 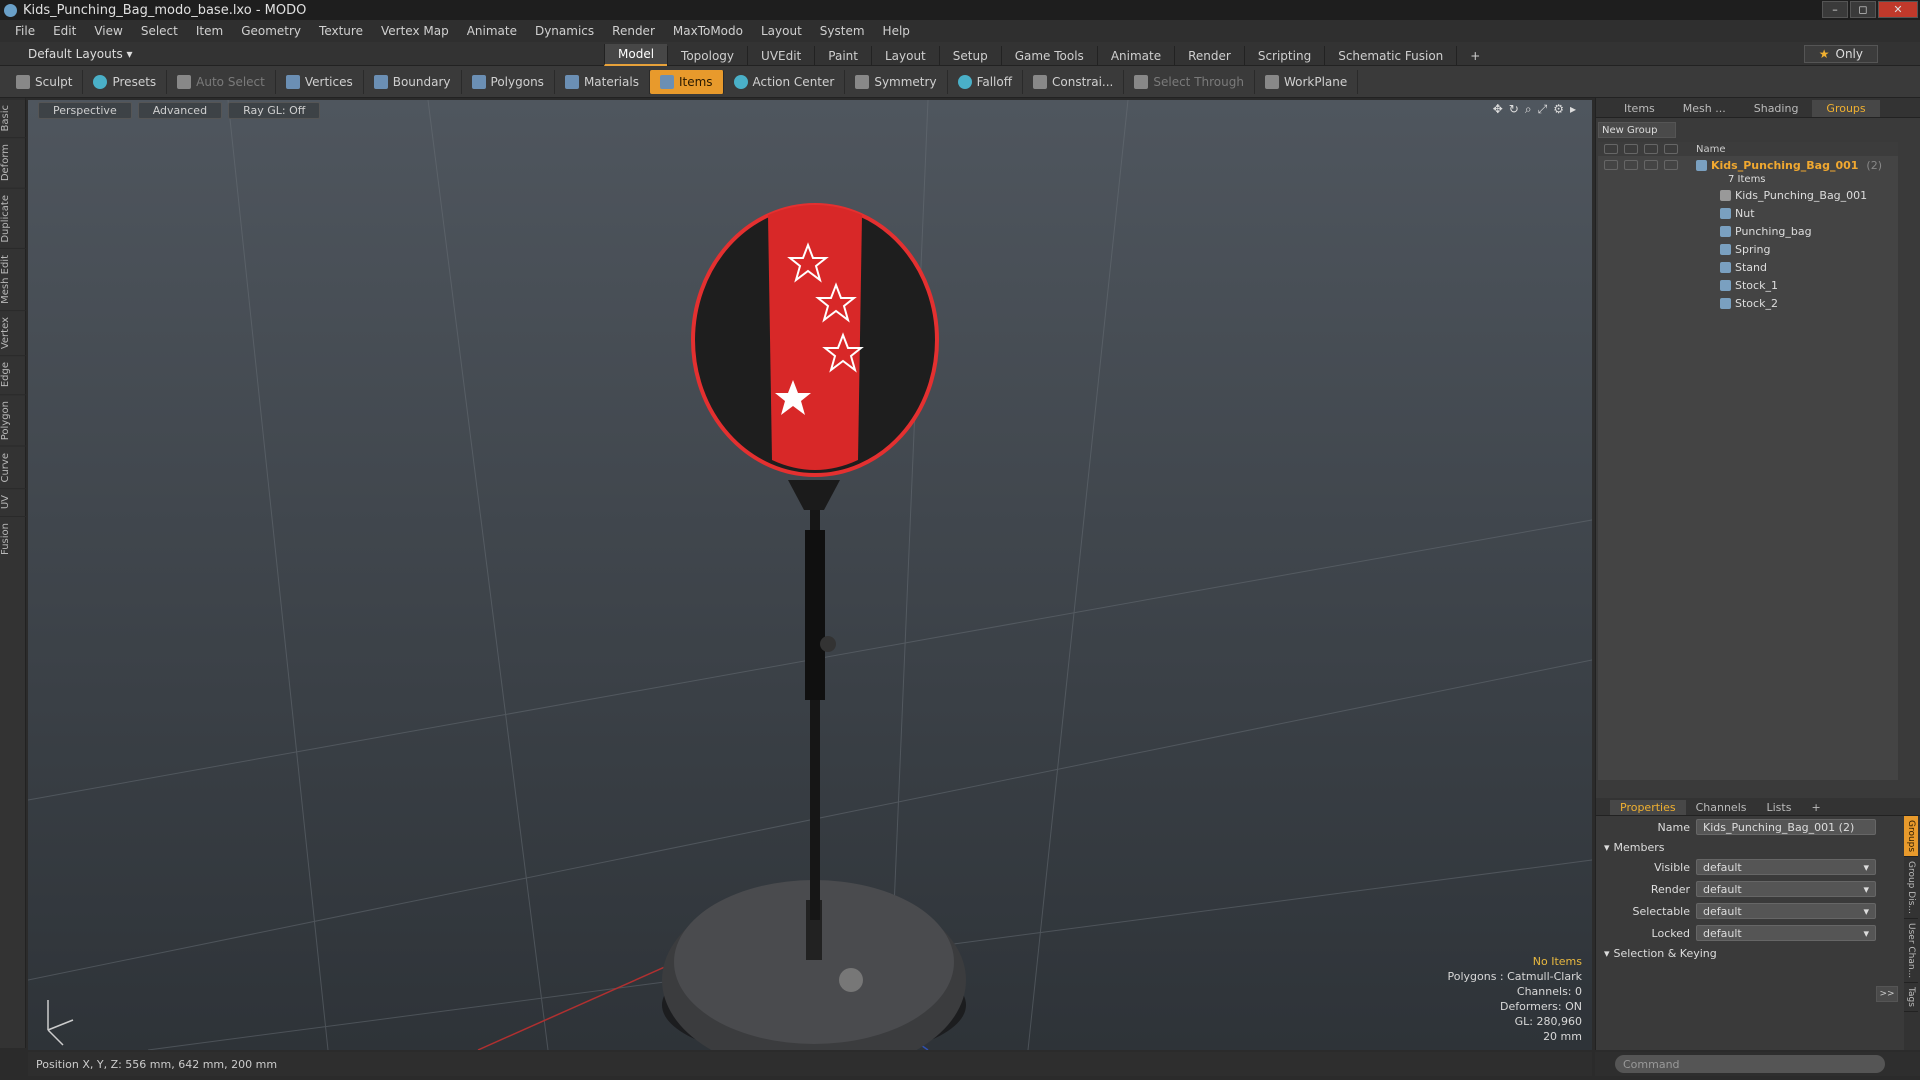 I want to click on presets-button: Presets, so click(x=125, y=81).